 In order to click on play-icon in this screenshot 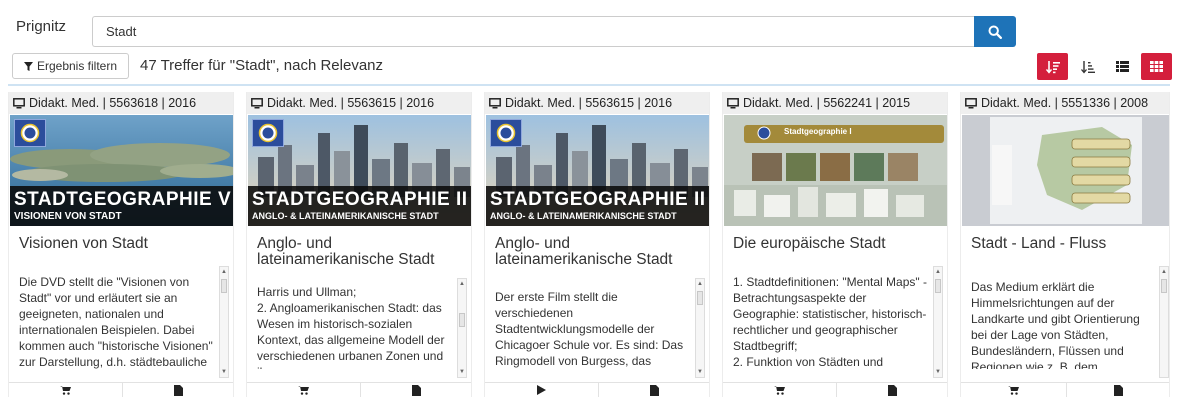, I will do `click(541, 390)`.